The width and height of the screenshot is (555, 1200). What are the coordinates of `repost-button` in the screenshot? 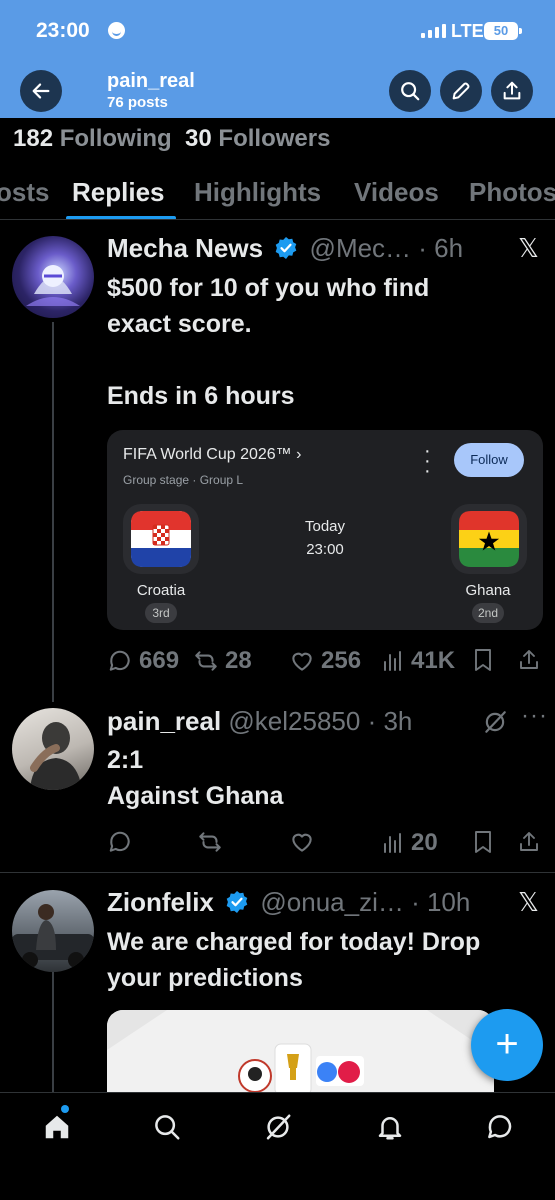 It's located at (213, 842).